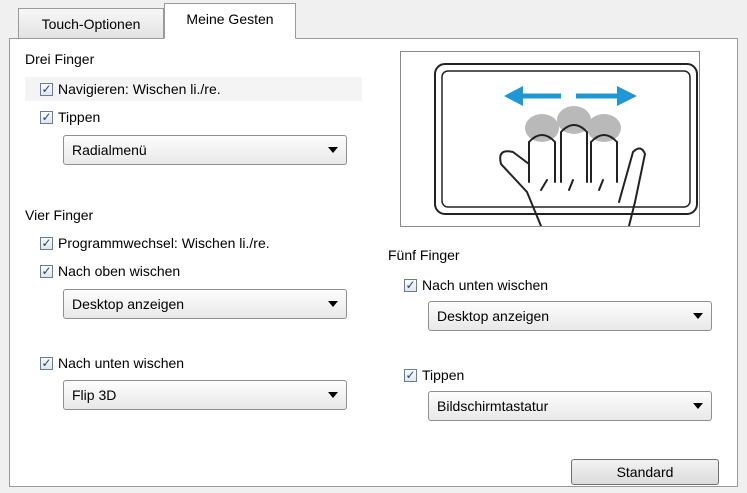  I want to click on select-five-finger-swipe-down-action: Desktop anzeigen, so click(570, 316).